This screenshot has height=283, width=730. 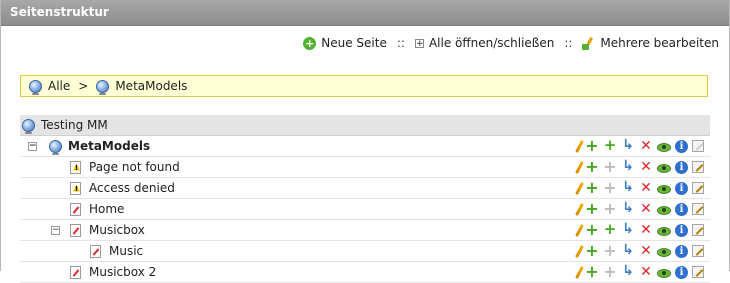 I want to click on tree-row: Page not found + + ↳ ✕ i, so click(x=365, y=167).